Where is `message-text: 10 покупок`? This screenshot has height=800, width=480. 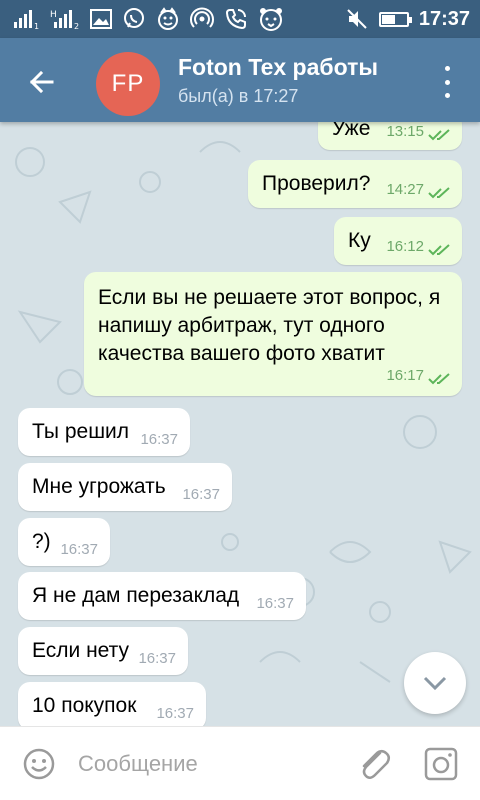 message-text: 10 покупок is located at coordinates (84, 706).